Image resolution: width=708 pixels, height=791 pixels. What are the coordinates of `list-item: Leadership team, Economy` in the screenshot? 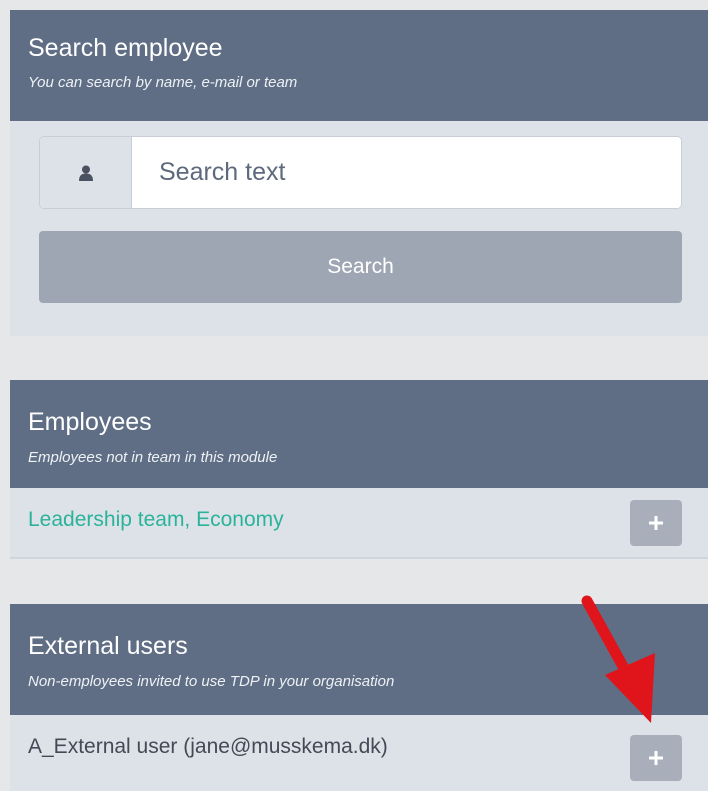 It's located at (359, 522).